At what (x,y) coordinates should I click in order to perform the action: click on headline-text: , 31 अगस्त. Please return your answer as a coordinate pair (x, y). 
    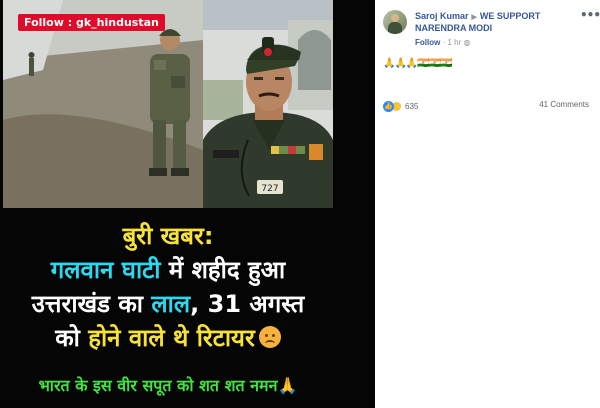
    Looking at the image, I should click on (247, 304).